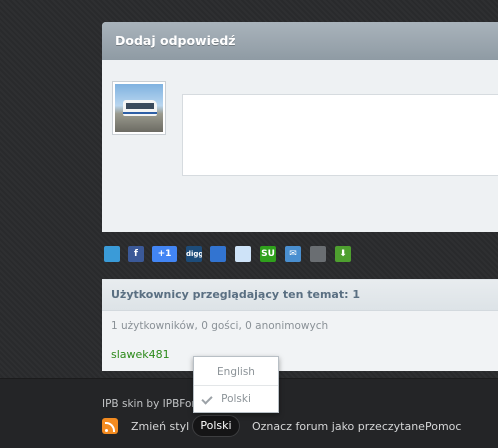  Describe the element at coordinates (236, 372) in the screenshot. I see `language-option-english: English` at that location.